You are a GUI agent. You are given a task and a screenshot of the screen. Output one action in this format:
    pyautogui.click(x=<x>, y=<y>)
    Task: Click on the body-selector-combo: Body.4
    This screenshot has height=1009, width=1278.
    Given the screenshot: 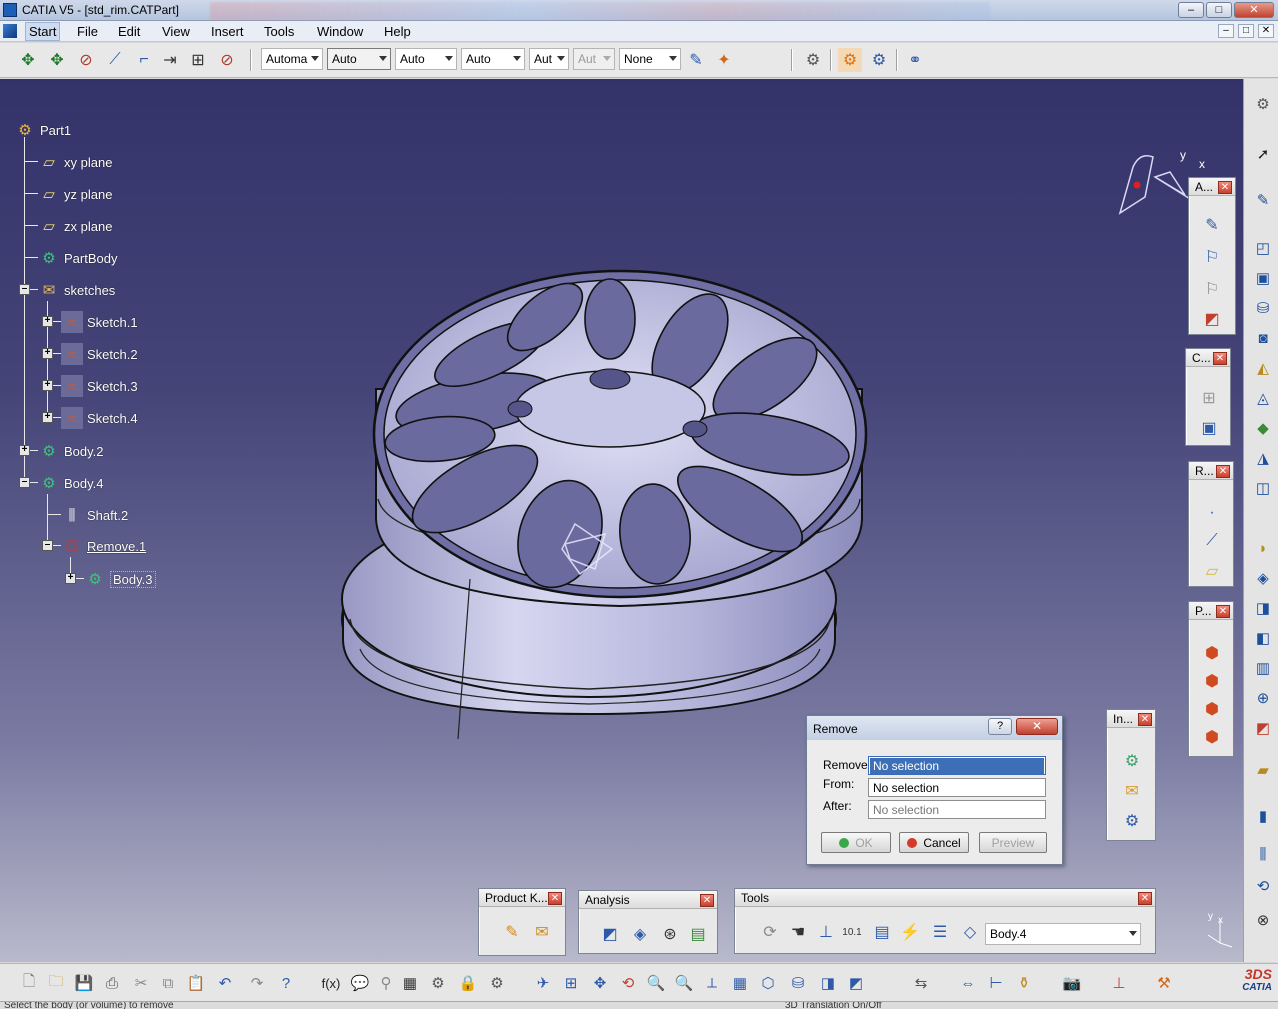 What is the action you would take?
    pyautogui.click(x=1063, y=934)
    